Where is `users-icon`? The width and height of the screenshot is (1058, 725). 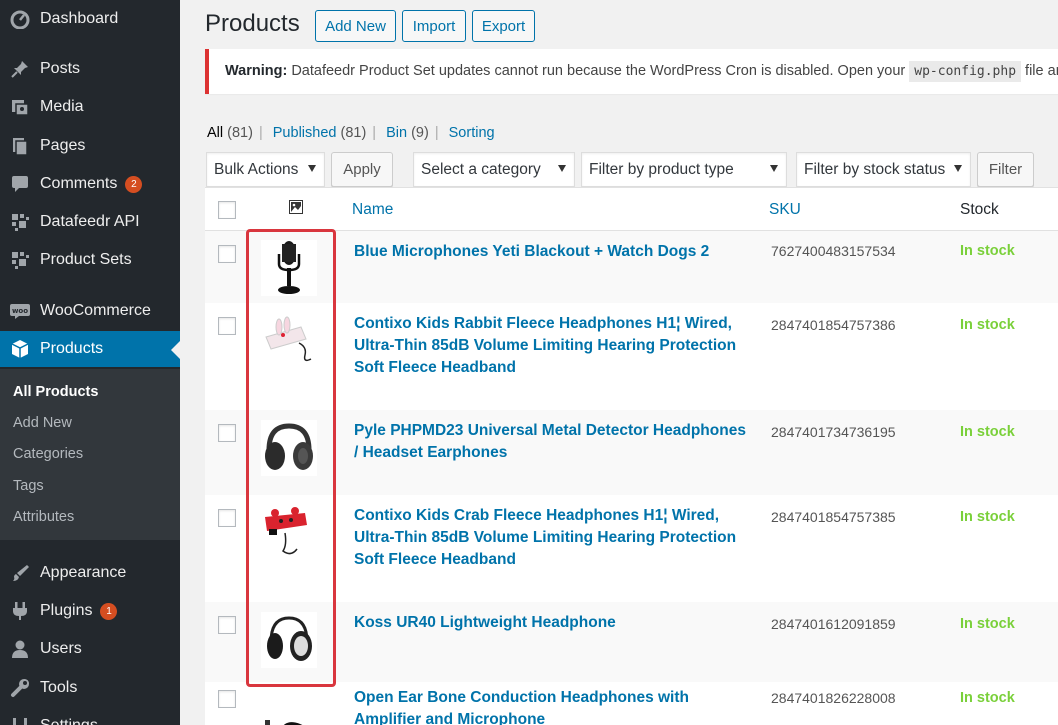
users-icon is located at coordinates (20, 649).